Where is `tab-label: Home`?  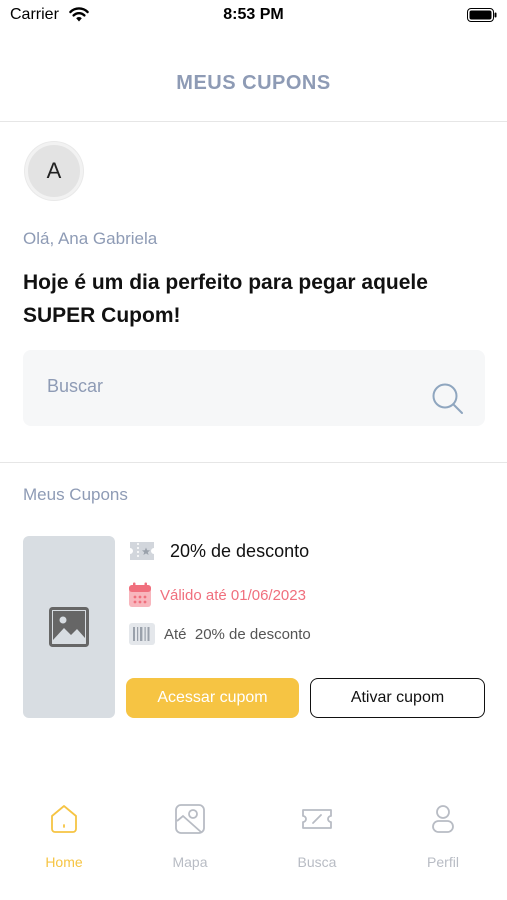
tab-label: Home is located at coordinates (64, 862).